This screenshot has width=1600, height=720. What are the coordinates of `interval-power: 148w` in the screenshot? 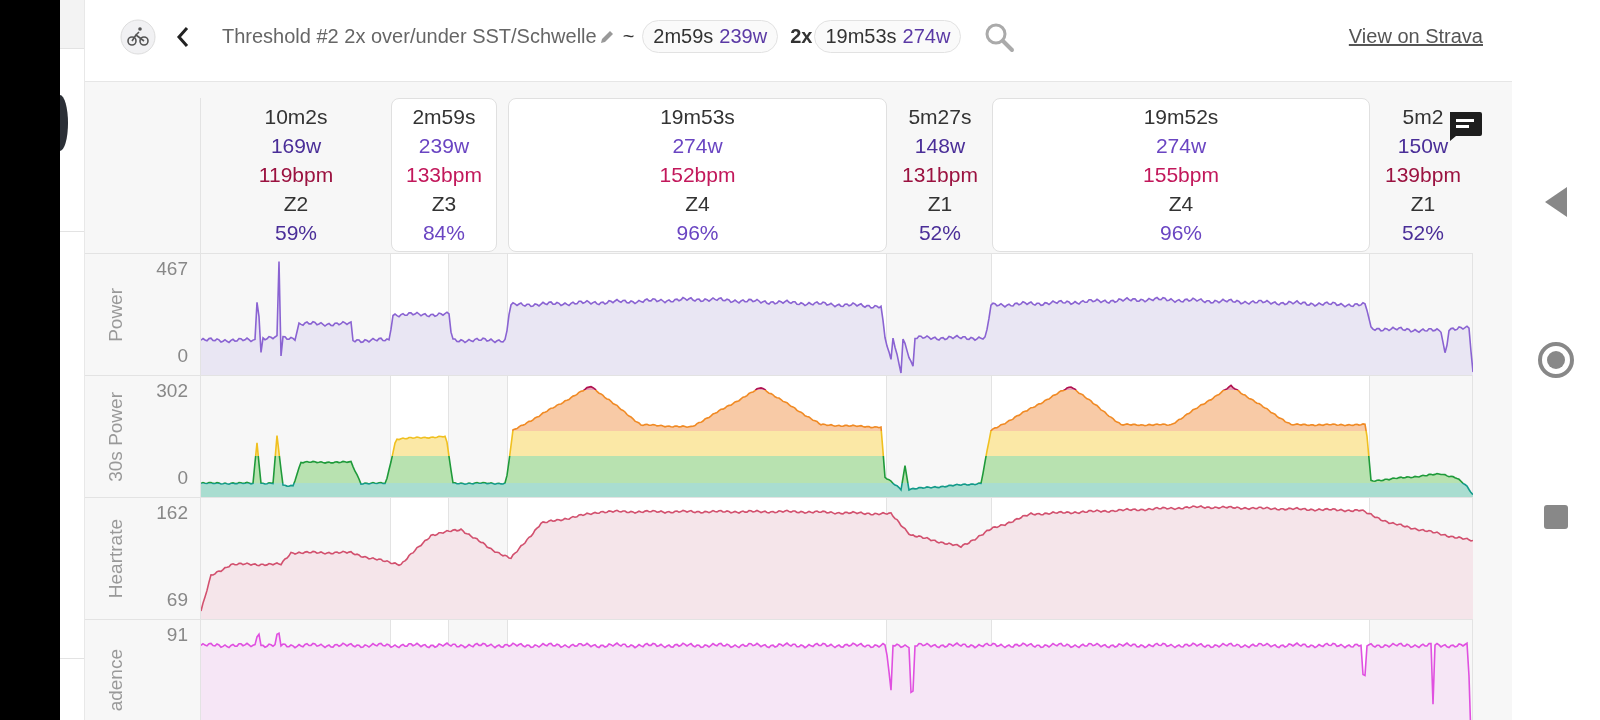 It's located at (940, 146).